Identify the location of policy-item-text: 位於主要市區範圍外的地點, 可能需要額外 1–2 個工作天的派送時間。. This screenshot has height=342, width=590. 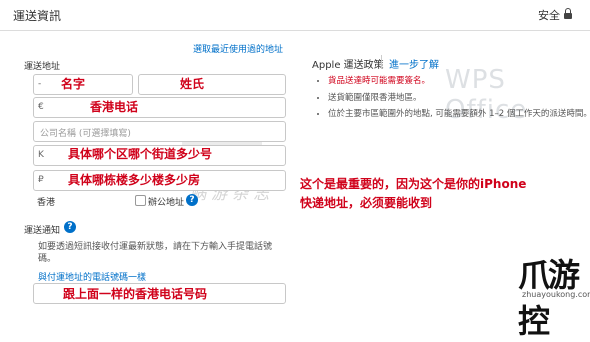
(459, 114).